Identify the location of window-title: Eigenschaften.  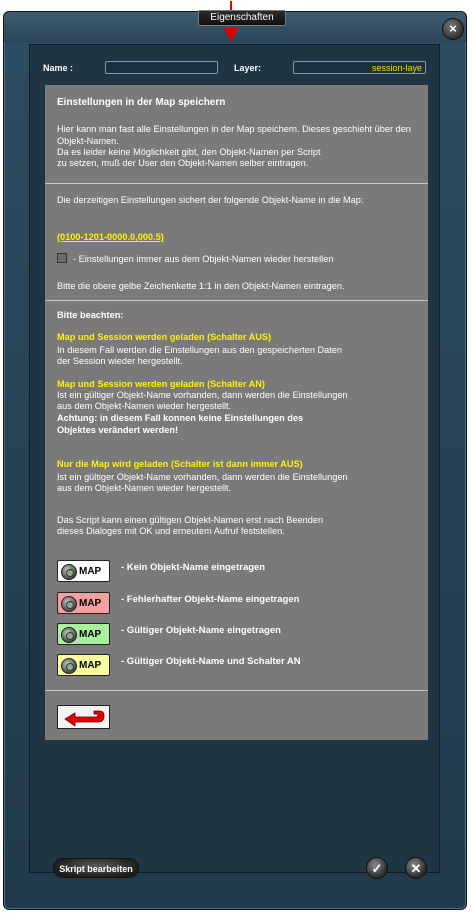
(242, 18).